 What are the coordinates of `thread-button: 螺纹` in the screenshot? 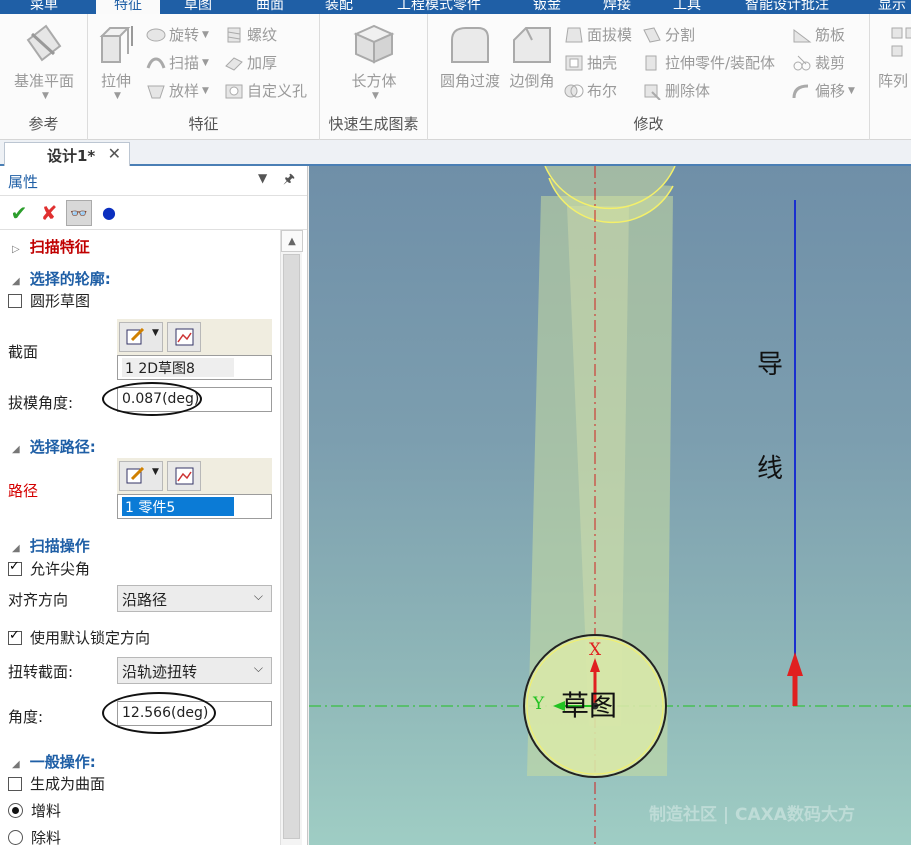 It's located at (250, 34).